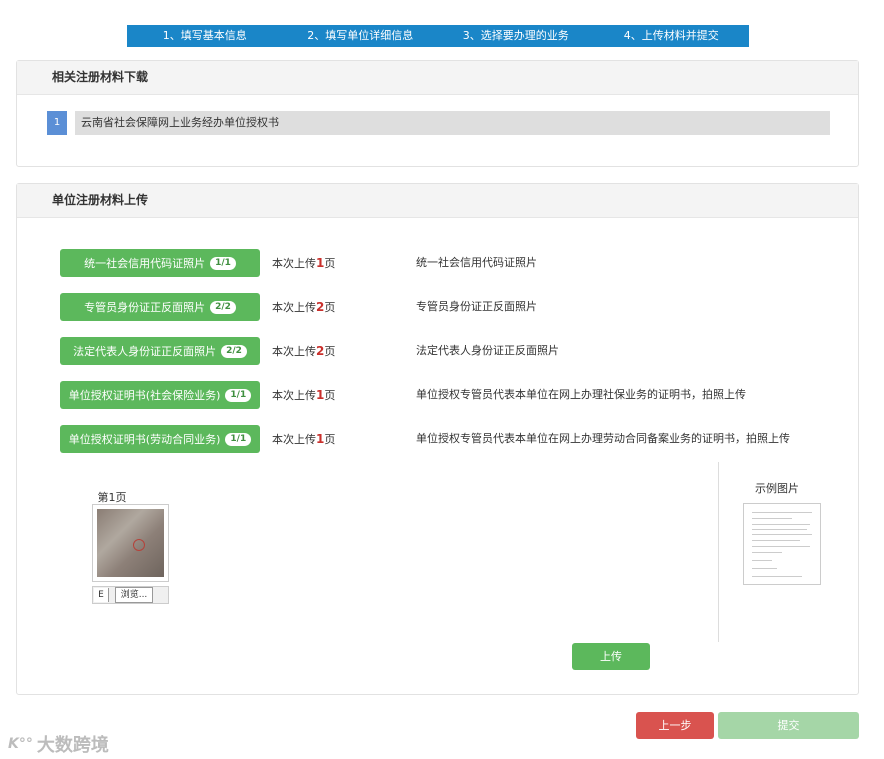 The image size is (884, 759). I want to click on material-button-manager-id: 专管员身份证正反面照片 2/2, so click(160, 307).